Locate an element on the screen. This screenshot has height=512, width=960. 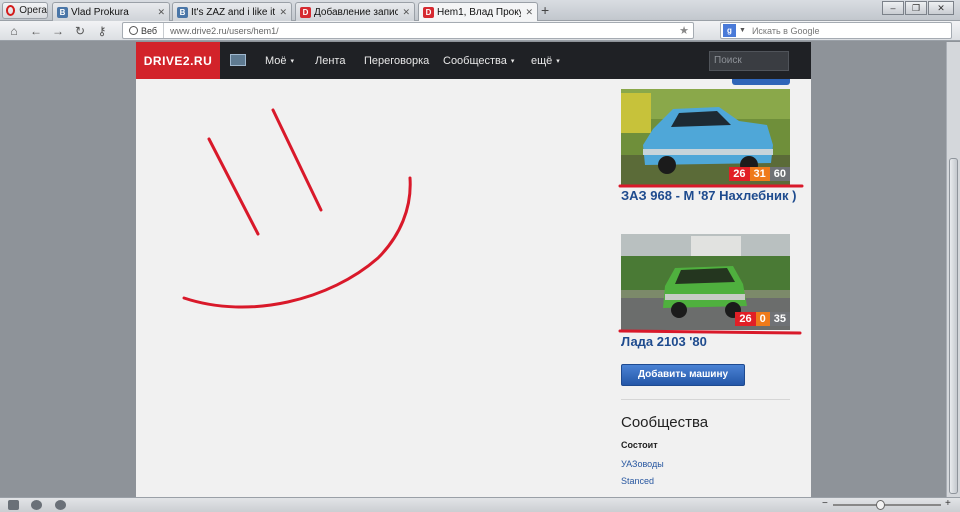
browser-search-input: g ▼ Искать в Google is located at coordinates (836, 30).